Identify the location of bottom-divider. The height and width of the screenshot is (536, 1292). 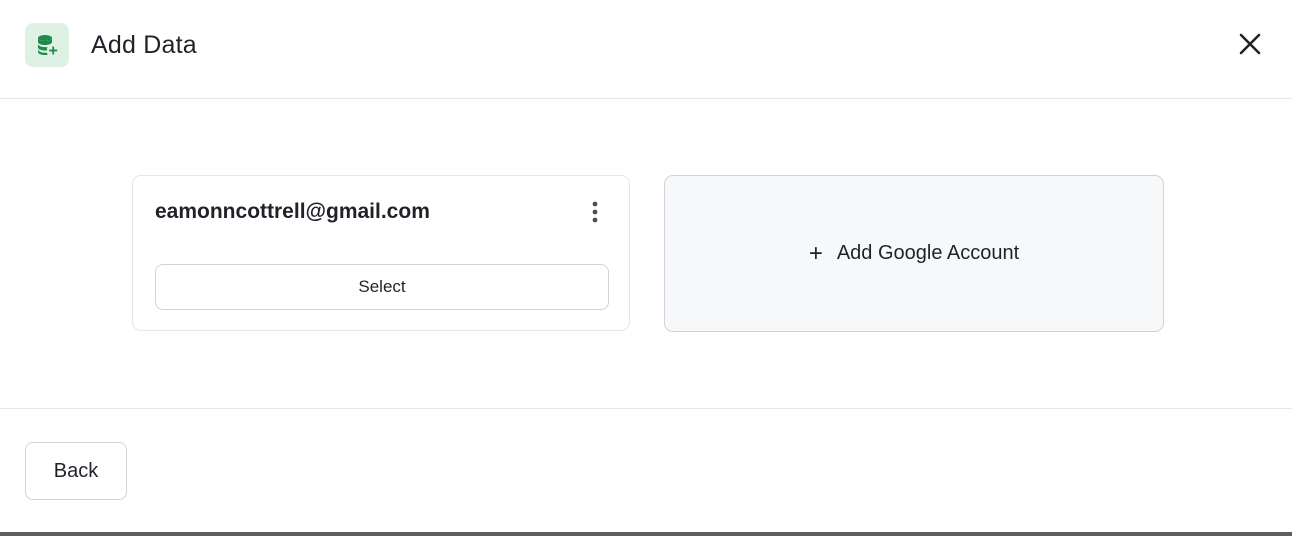
(646, 534).